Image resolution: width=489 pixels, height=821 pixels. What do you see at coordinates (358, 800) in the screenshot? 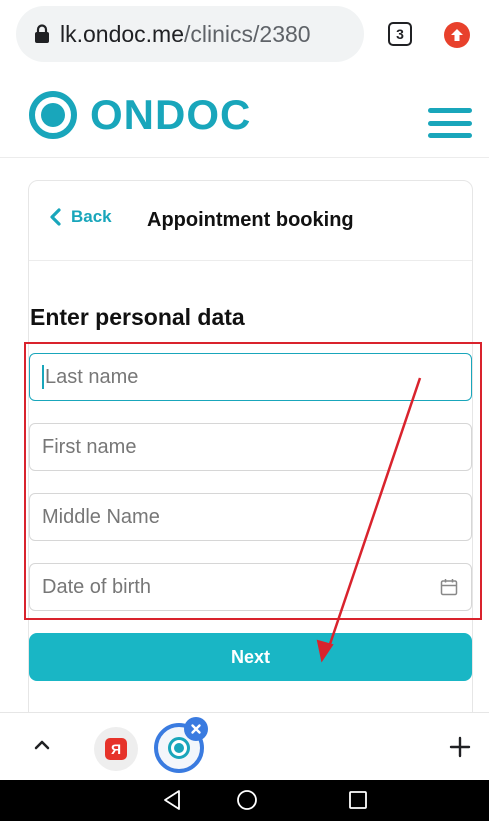
I see `nav-recent-icon` at bounding box center [358, 800].